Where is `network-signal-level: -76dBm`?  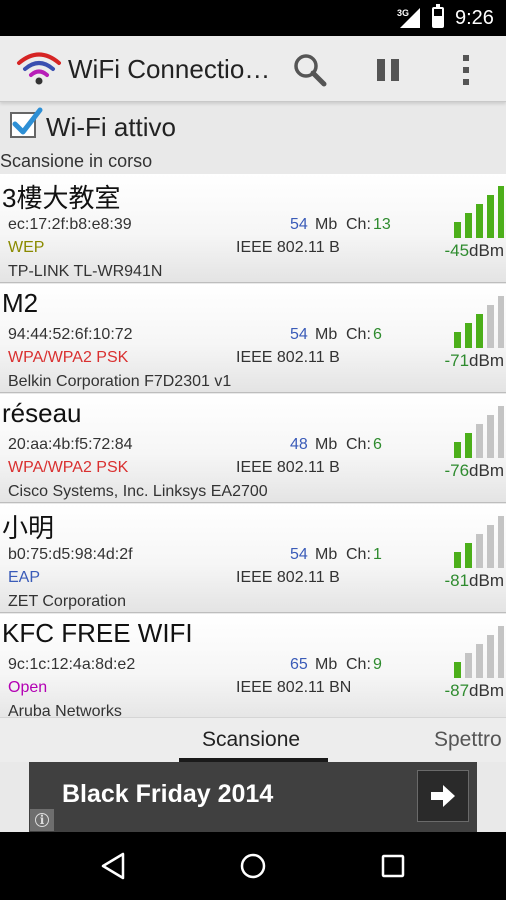 network-signal-level: -76dBm is located at coordinates (474, 471).